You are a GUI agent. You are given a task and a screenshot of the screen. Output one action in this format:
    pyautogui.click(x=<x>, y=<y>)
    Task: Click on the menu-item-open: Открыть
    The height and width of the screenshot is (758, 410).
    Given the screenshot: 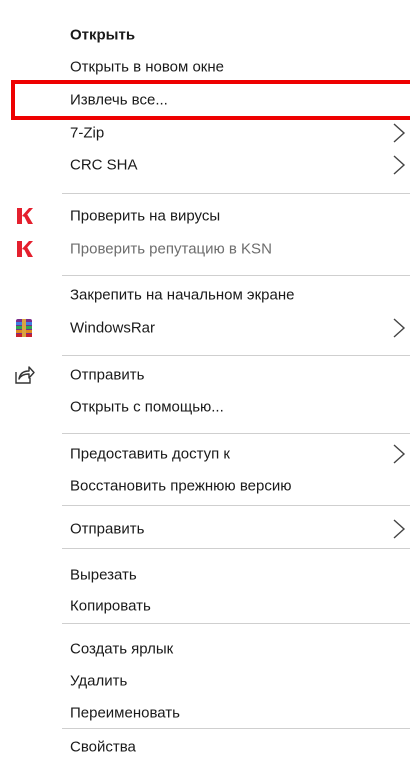 What is the action you would take?
    pyautogui.click(x=205, y=35)
    